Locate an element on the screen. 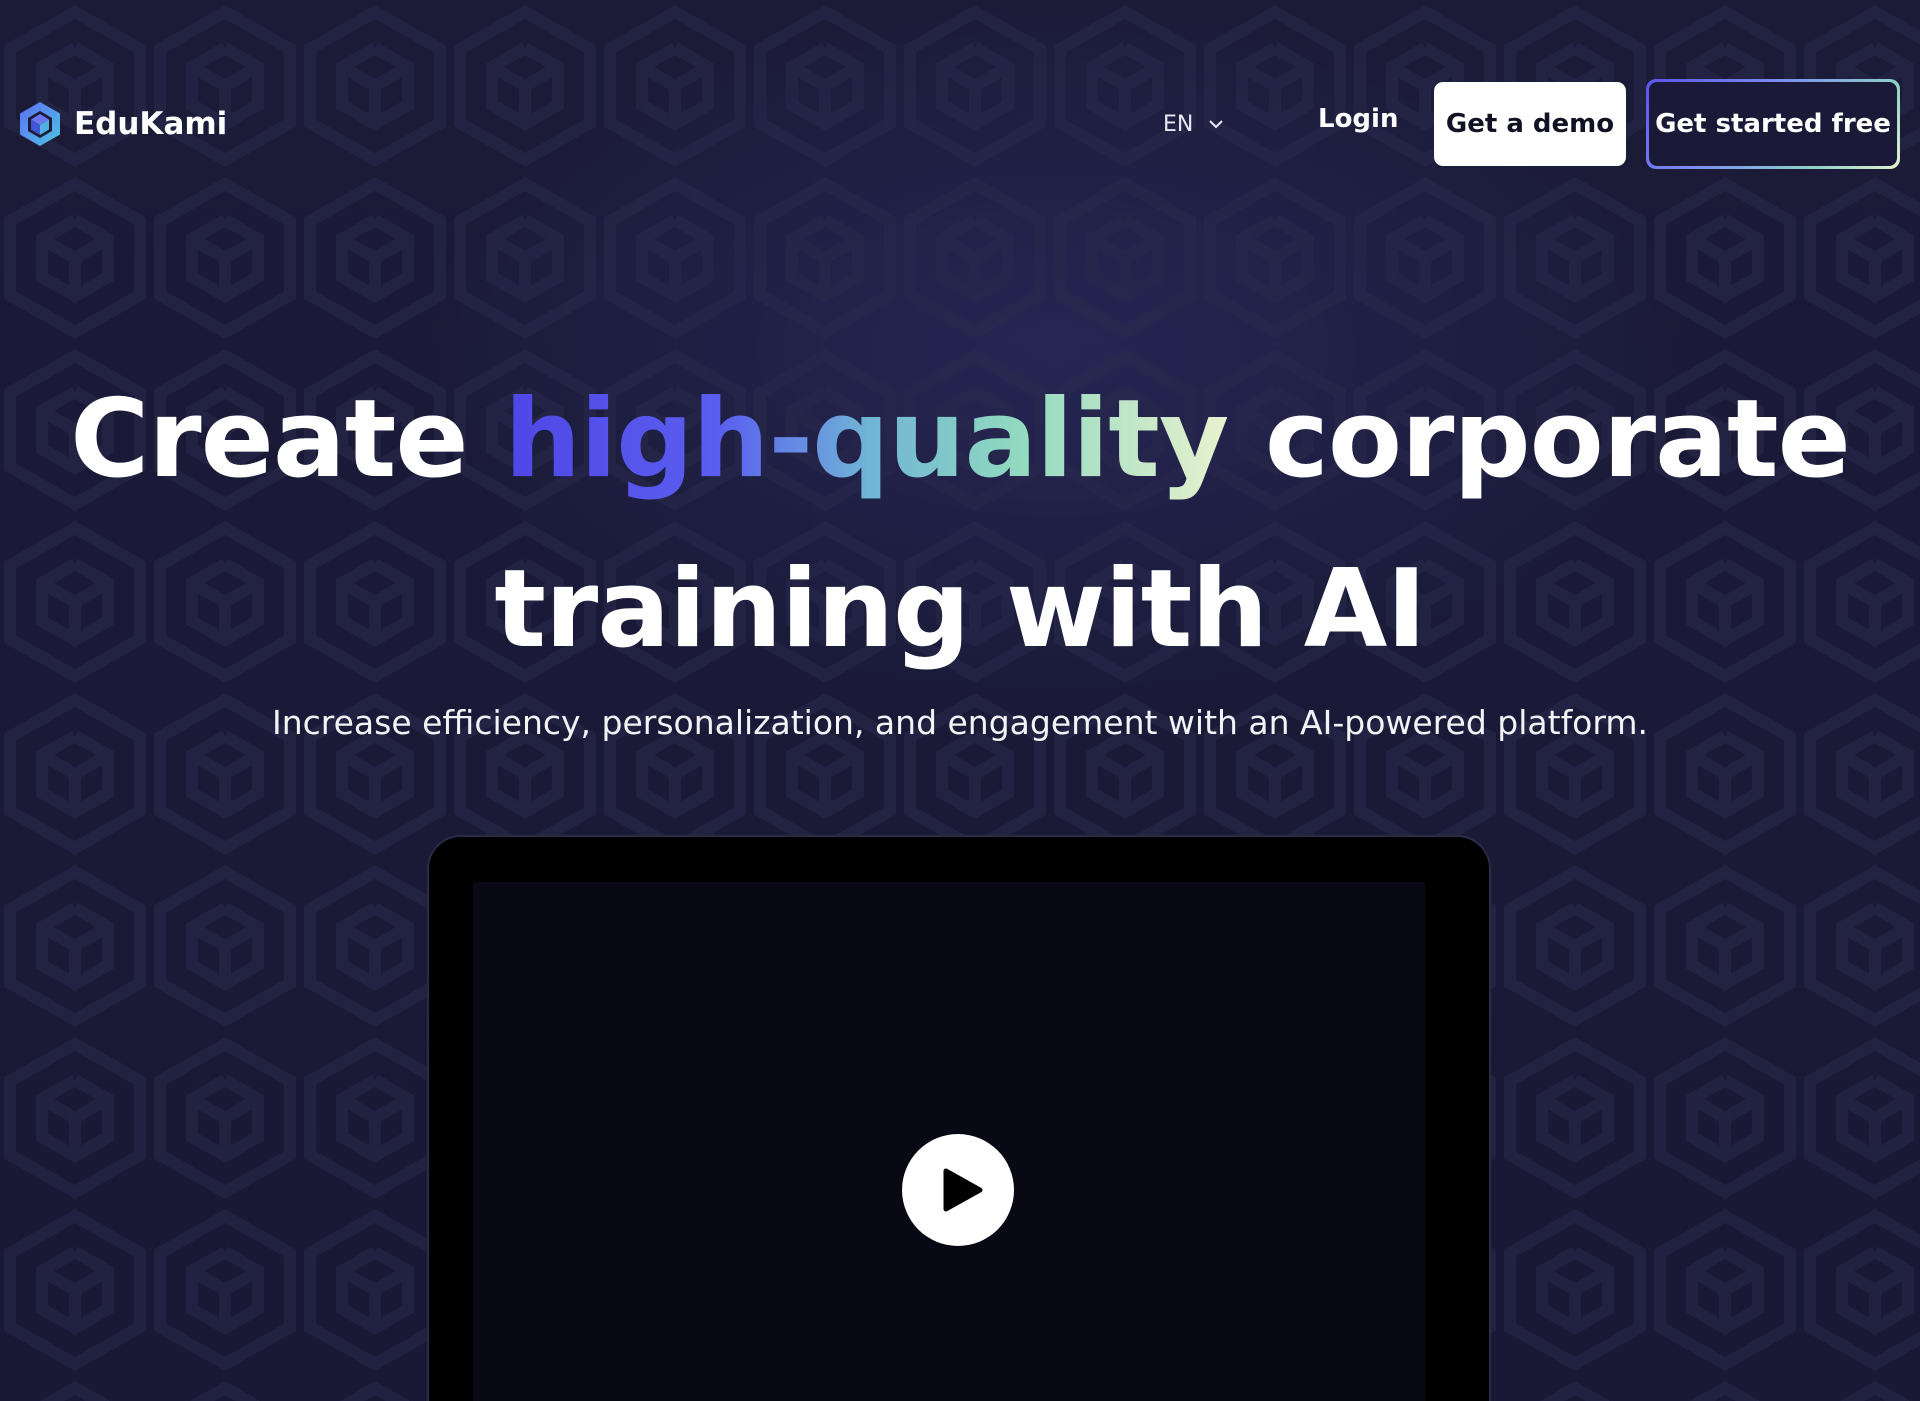 This screenshot has height=1401, width=1920. get-demo-button: Get a demo is located at coordinates (1530, 124).